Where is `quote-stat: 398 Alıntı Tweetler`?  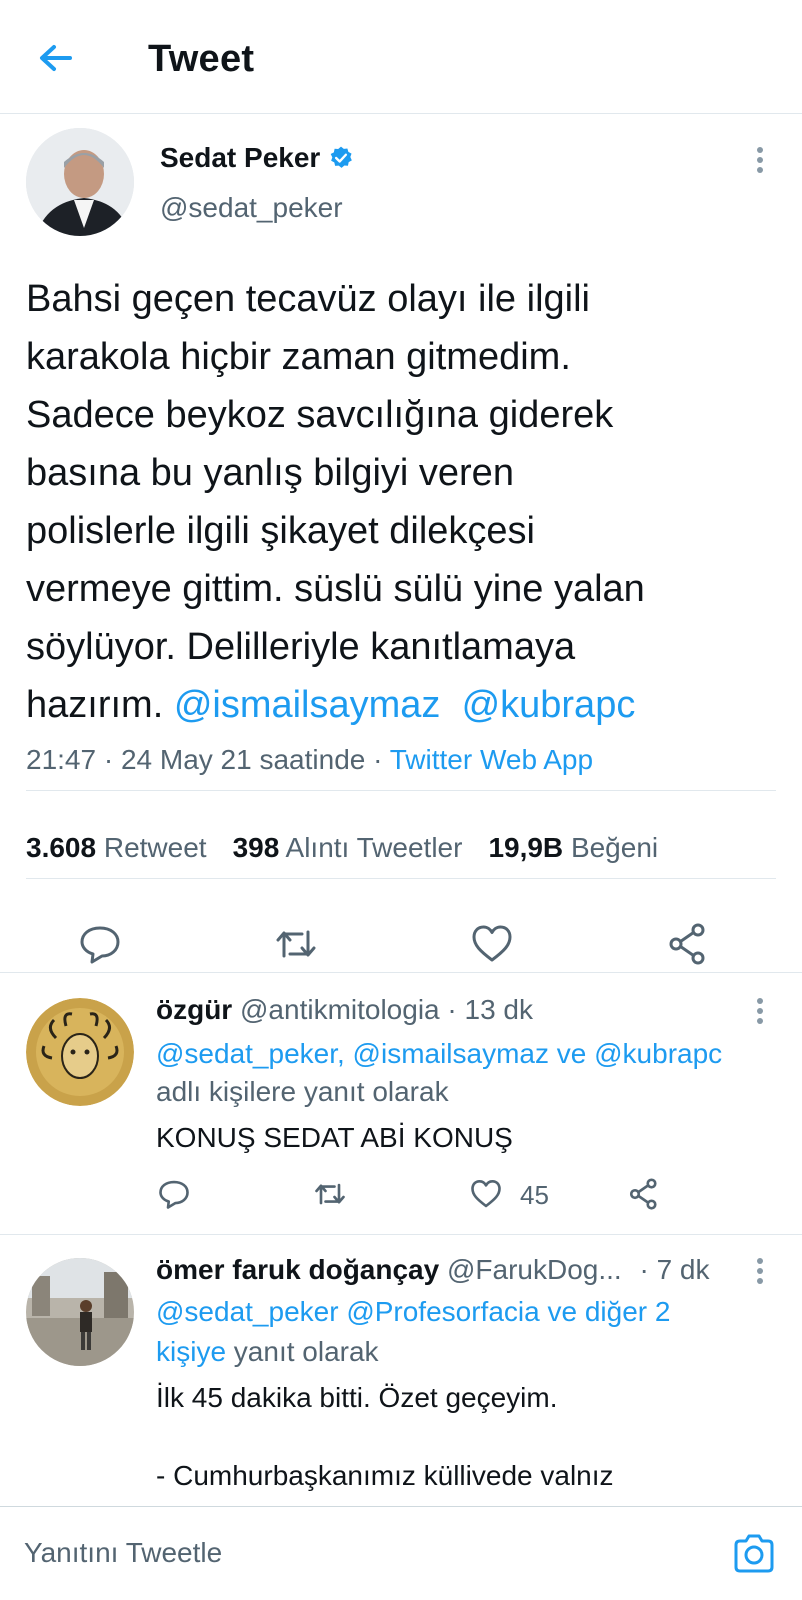
quote-stat: 398 Alıntı Tweetler is located at coordinates (348, 848).